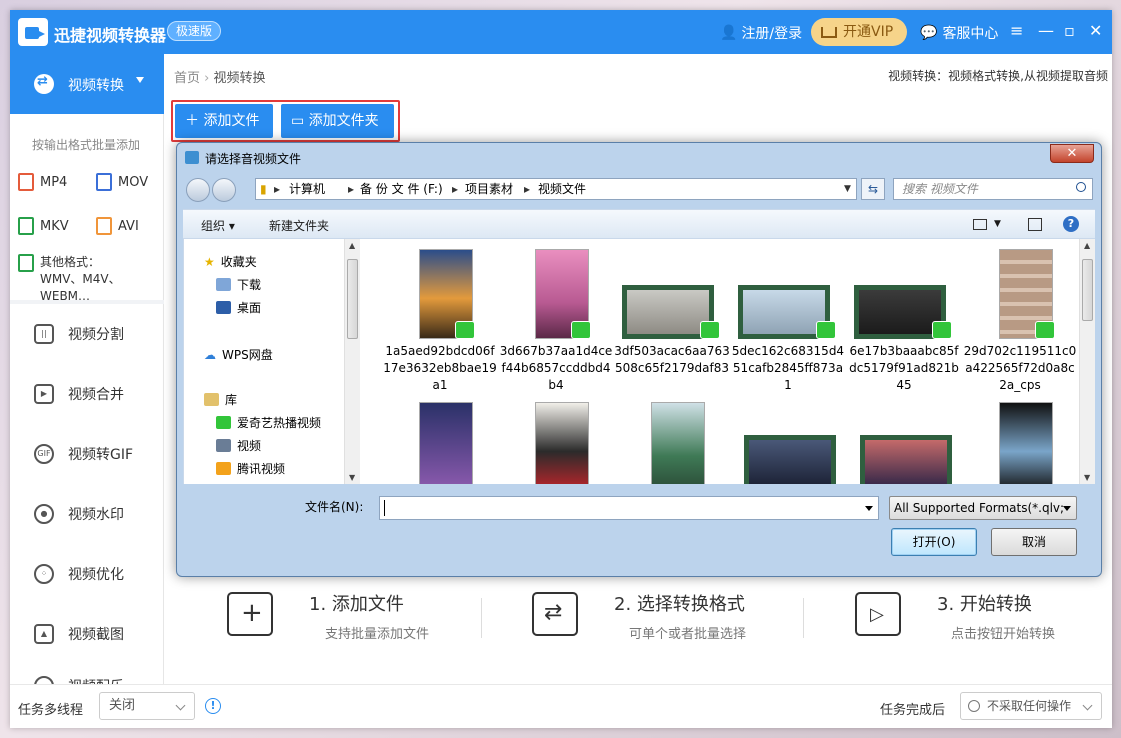  Describe the element at coordinates (224, 121) in the screenshot. I see `add-file-button: ＋ 添加文件` at that location.